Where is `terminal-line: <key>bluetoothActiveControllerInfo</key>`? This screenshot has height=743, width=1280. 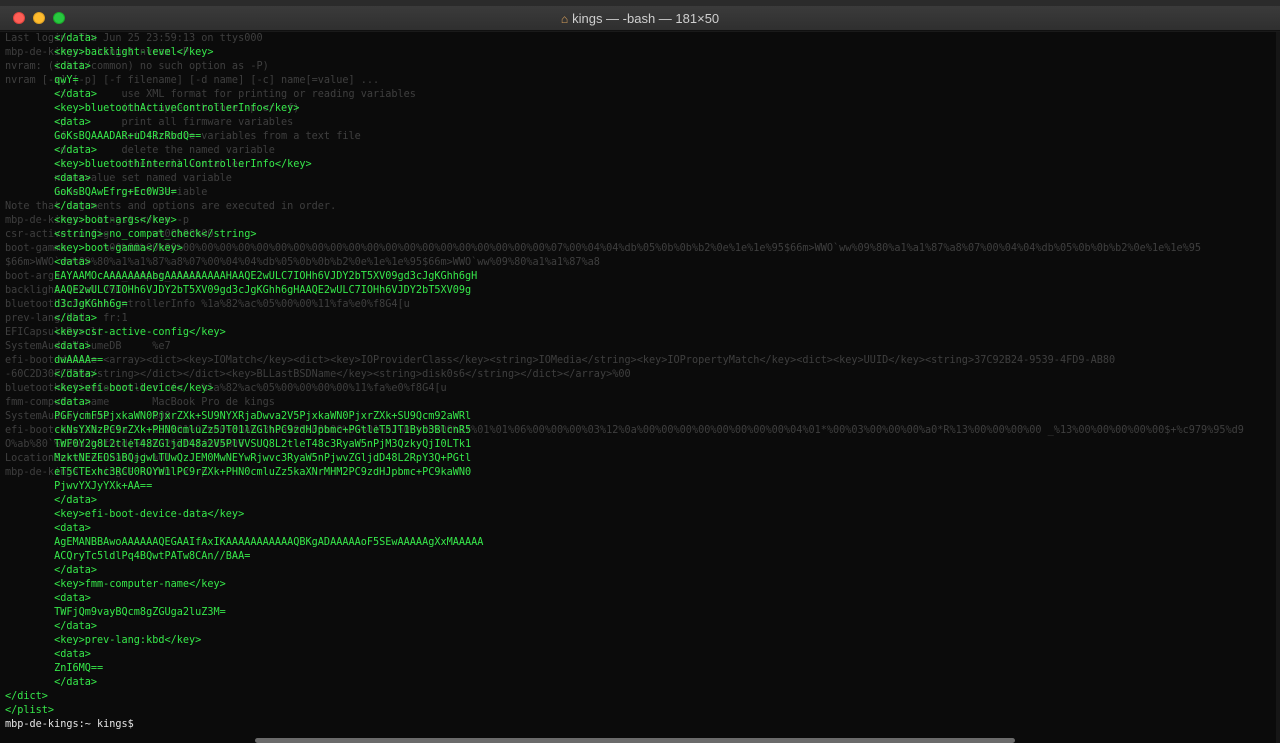
terminal-line: <key>bluetoothActiveControllerInfo</key> is located at coordinates (152, 108).